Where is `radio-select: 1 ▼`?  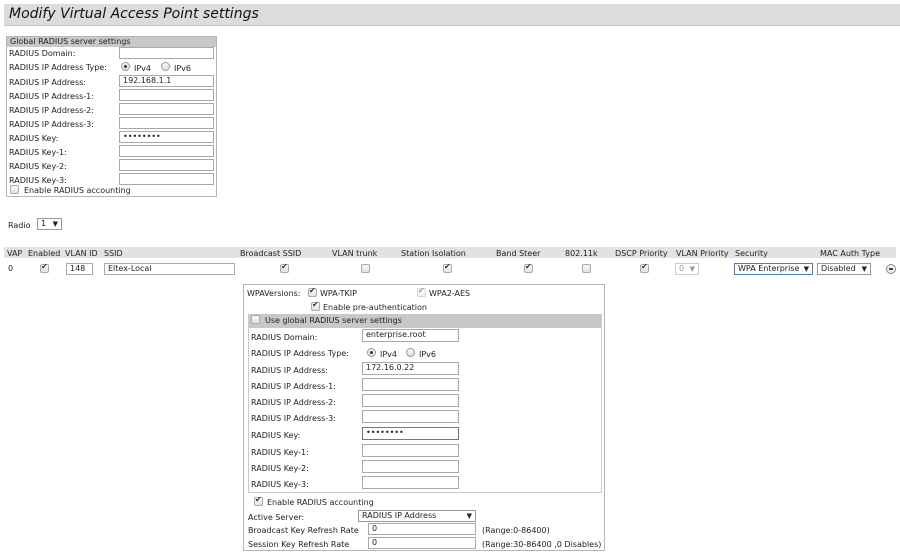
radio-select: 1 ▼ is located at coordinates (49, 224).